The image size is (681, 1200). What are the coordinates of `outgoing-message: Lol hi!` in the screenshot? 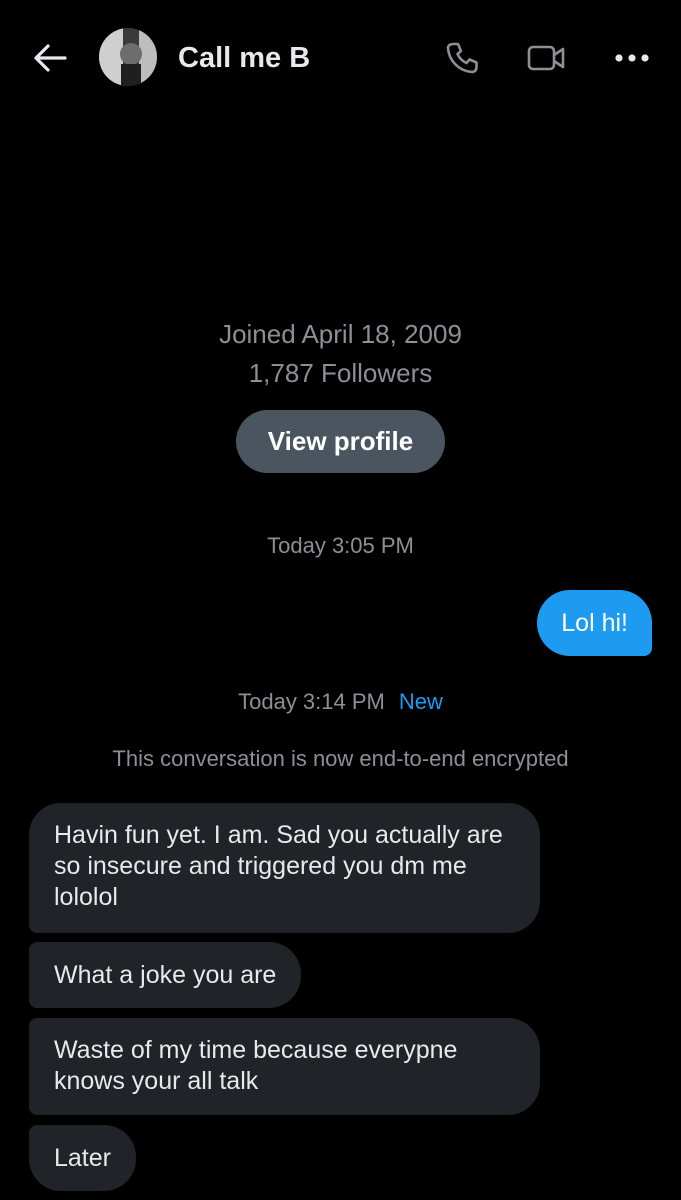 It's located at (594, 623).